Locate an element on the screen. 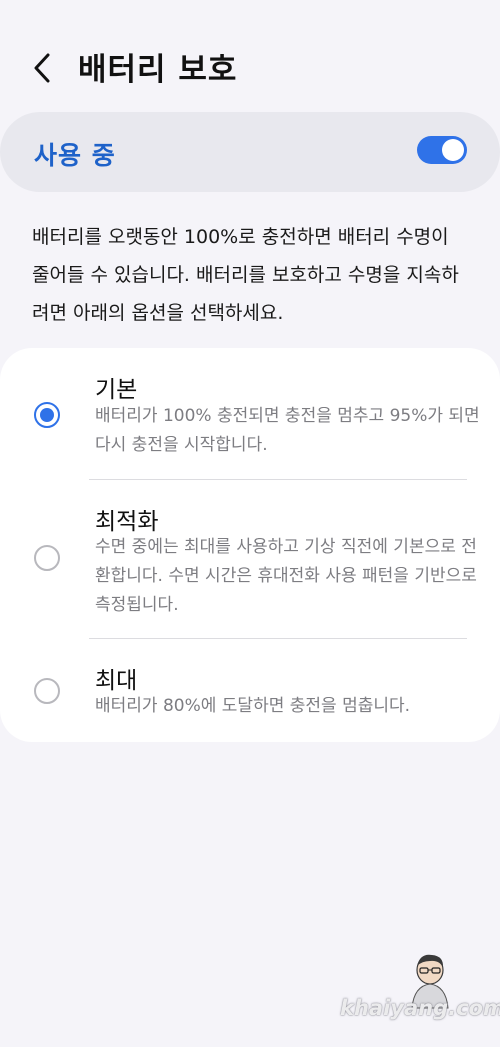  master-toggle is located at coordinates (442, 150).